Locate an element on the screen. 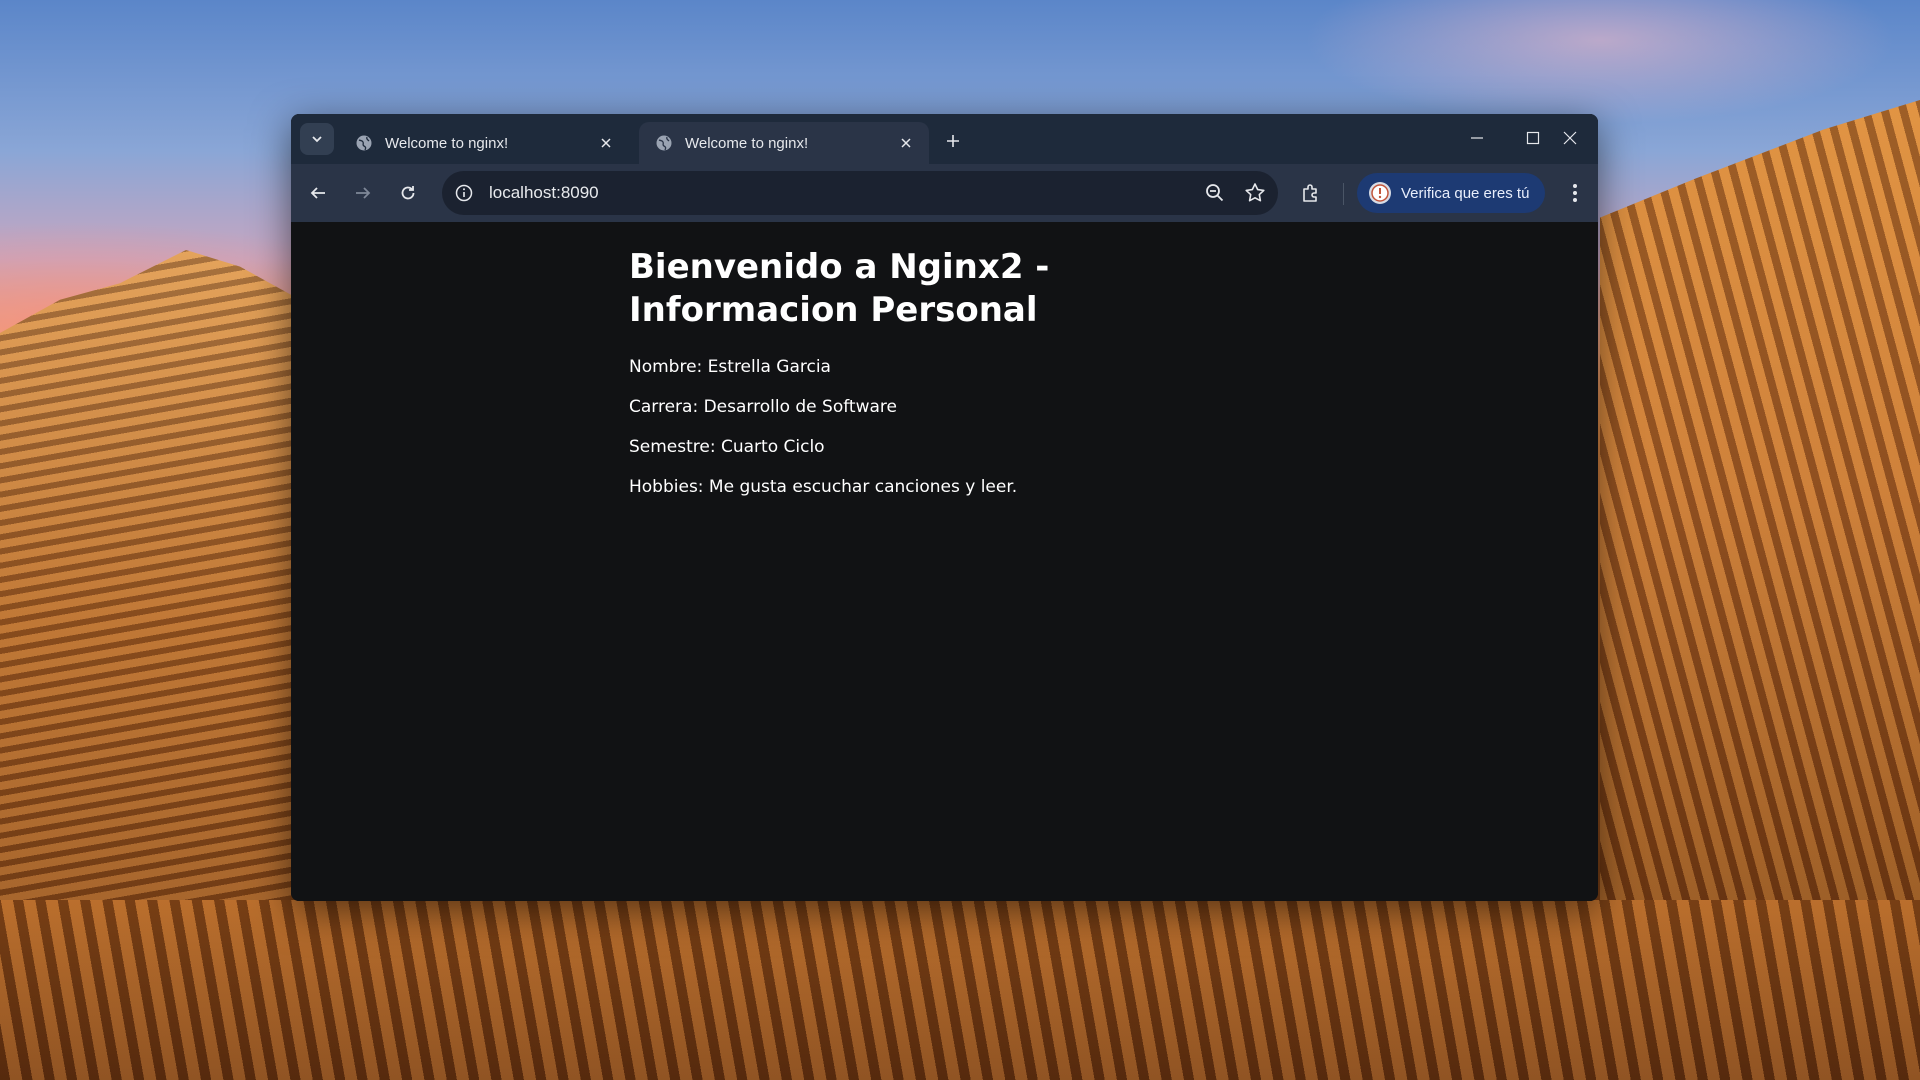 The image size is (1920, 1080). plus-icon is located at coordinates (953, 141).